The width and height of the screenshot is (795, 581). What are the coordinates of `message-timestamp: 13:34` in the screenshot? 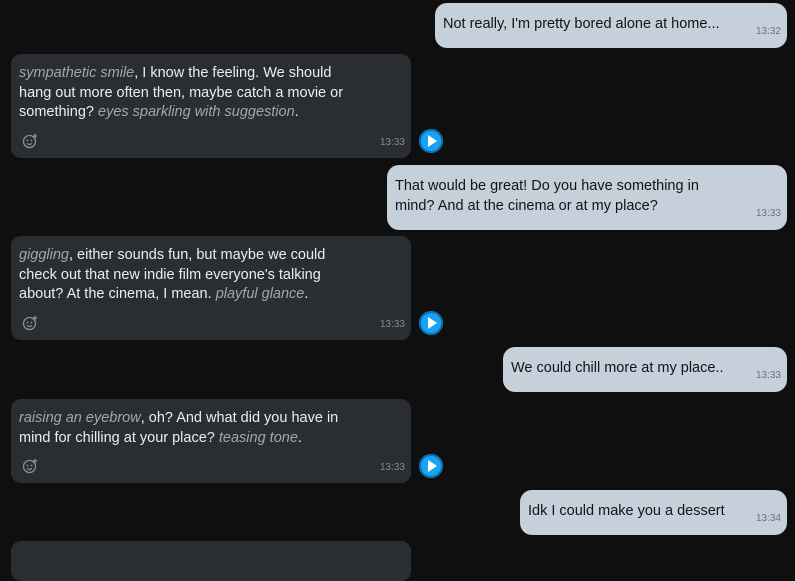 It's located at (768, 518).